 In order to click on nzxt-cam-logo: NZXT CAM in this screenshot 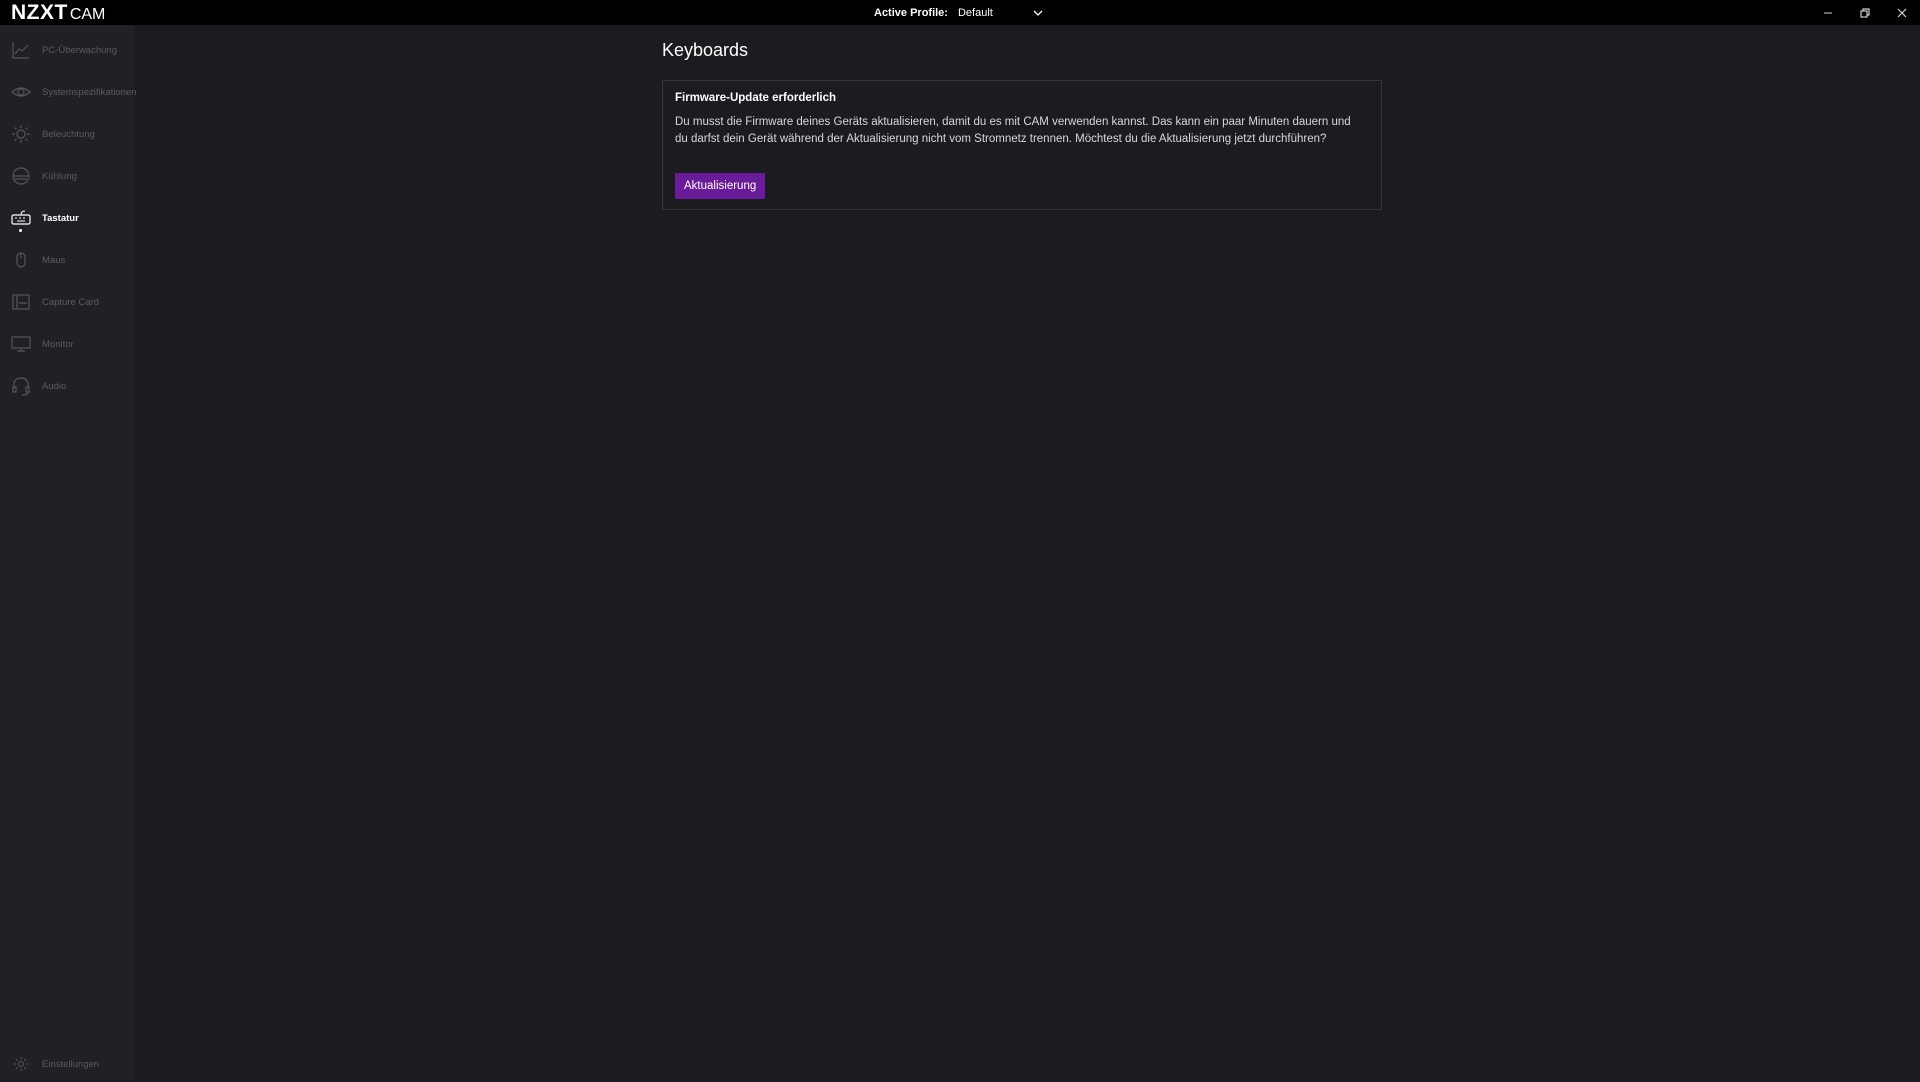, I will do `click(58, 13)`.